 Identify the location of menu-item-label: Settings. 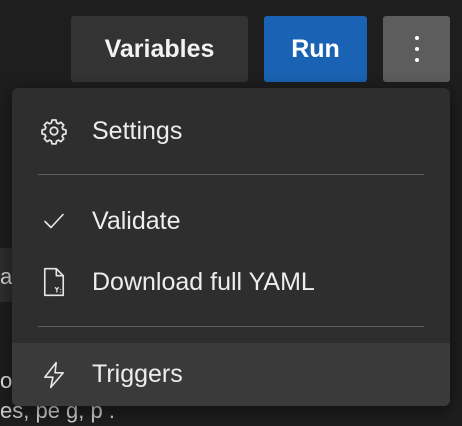
(137, 130).